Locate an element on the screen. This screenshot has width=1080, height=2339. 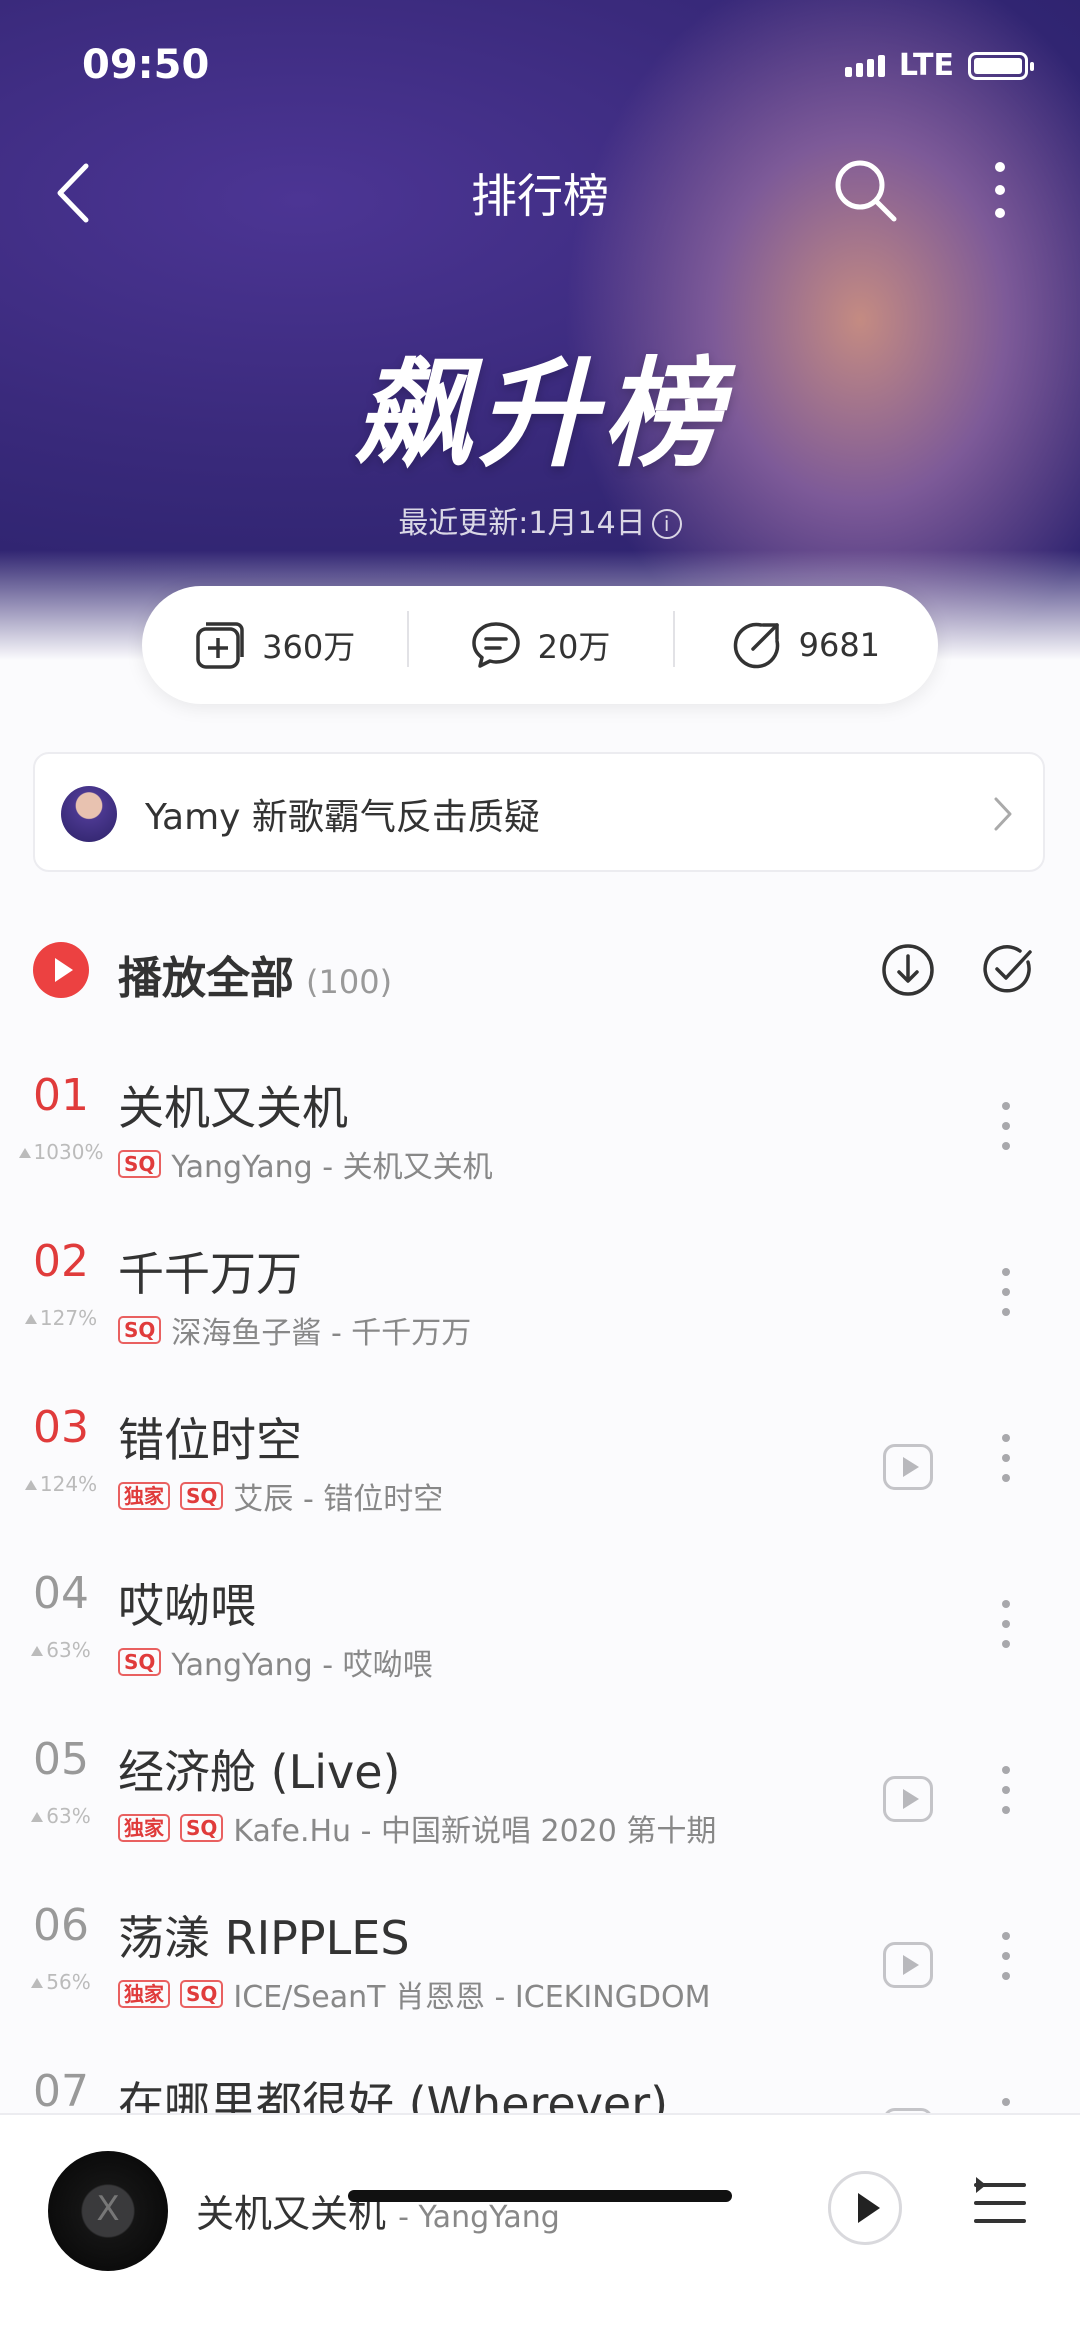
song-trend: 56% is located at coordinates (61, 1982).